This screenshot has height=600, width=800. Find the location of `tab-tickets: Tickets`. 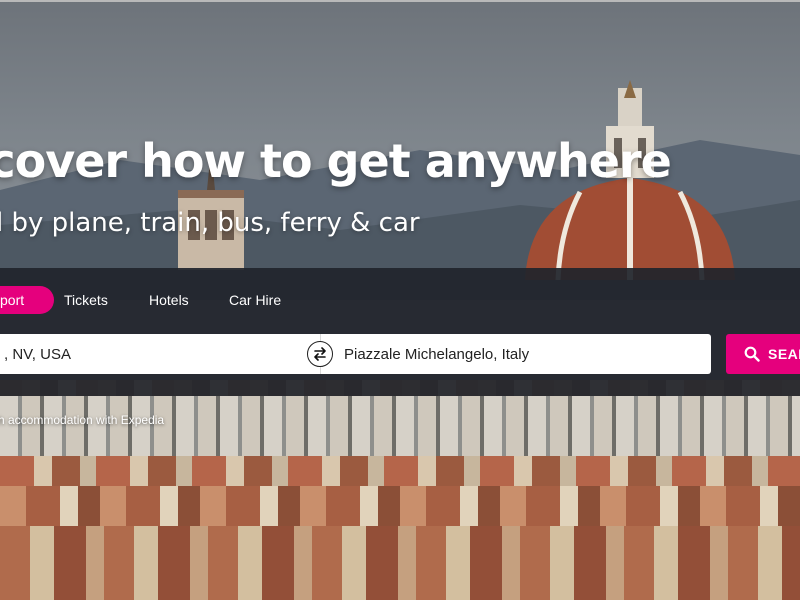

tab-tickets: Tickets is located at coordinates (86, 300).